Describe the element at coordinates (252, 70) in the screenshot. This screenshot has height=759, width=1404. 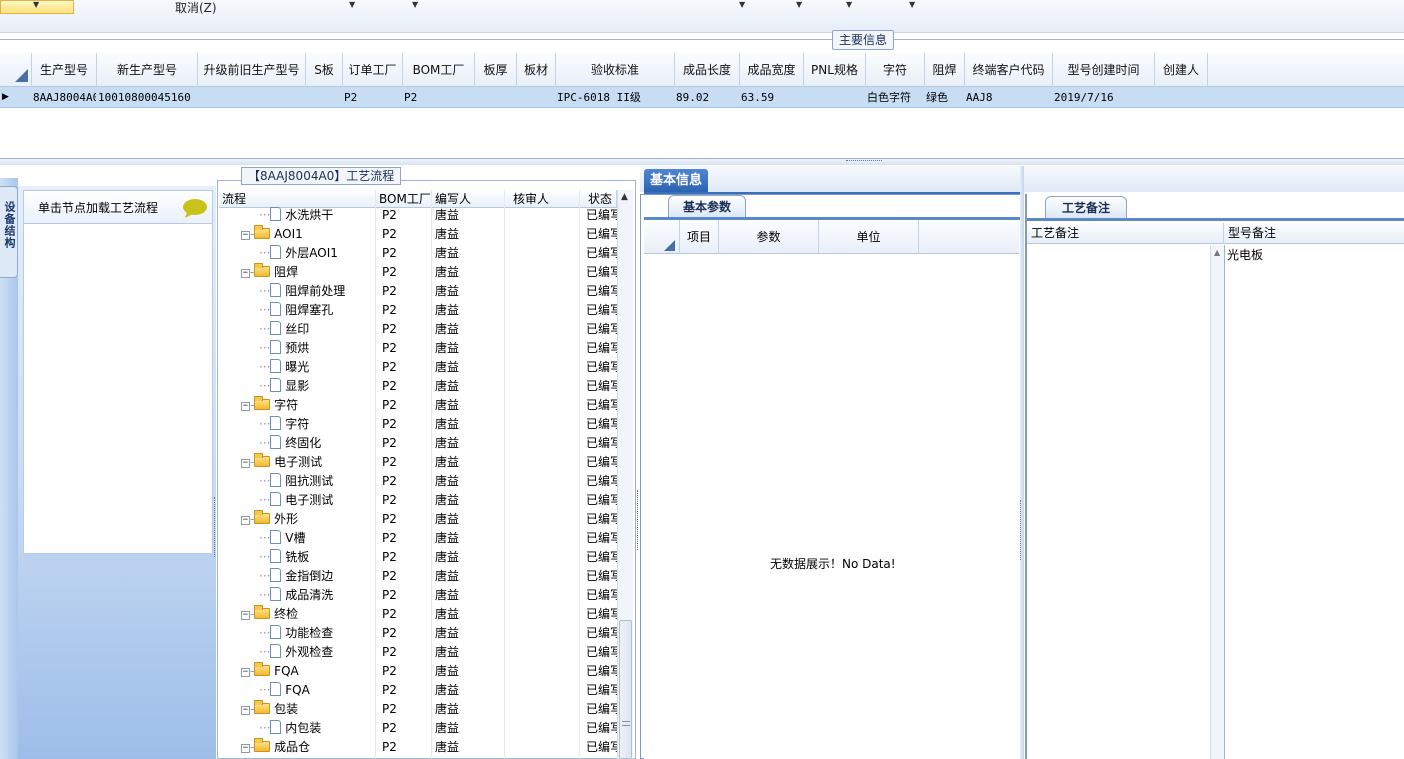
I see `main-grid-column-header: 升级前旧生产型号` at that location.